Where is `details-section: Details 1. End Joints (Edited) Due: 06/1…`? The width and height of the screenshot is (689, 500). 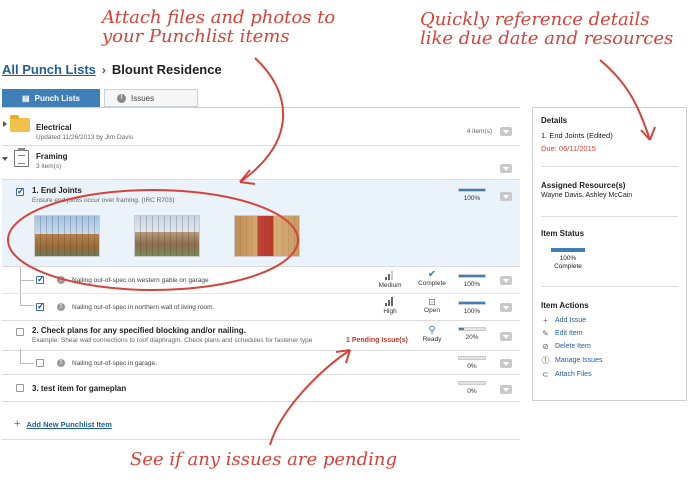
details-section: Details 1. End Joints (Edited) Due: 06/1… is located at coordinates (609, 137).